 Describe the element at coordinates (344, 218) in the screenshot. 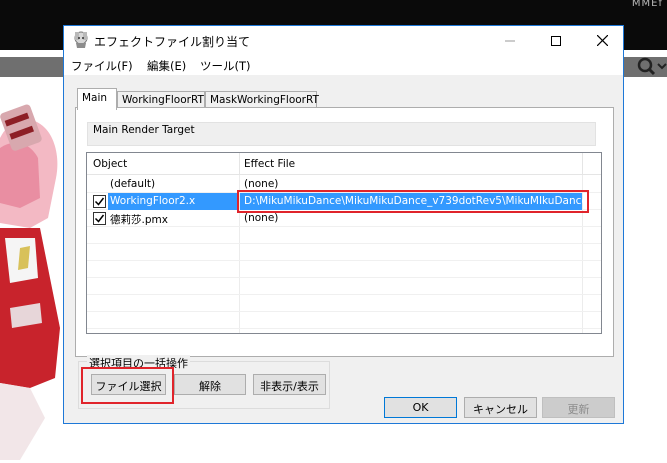

I see `table-row: 德莉莎.pmx (none)` at that location.